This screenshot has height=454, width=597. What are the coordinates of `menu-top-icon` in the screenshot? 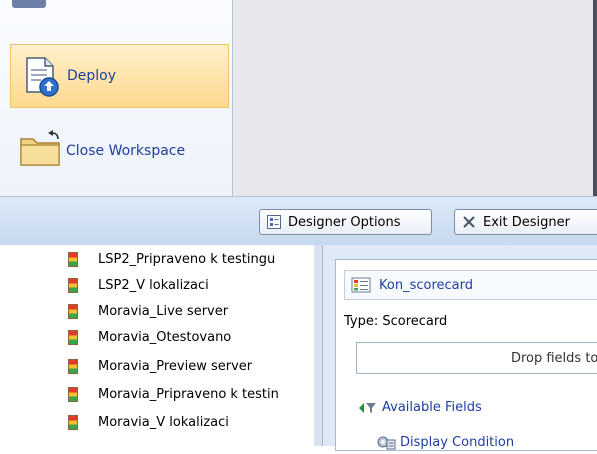 It's located at (29, 4).